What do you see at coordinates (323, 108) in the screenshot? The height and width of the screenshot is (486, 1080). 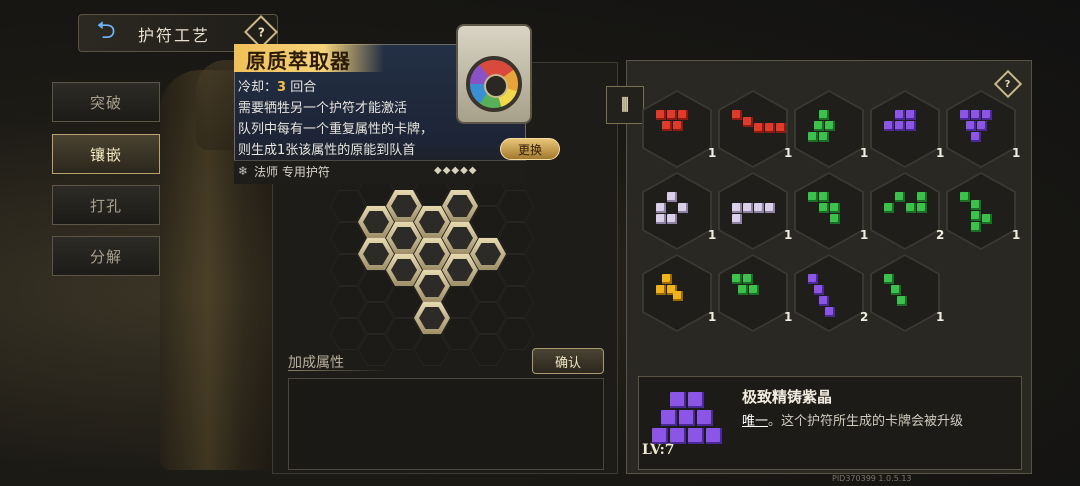 I see `tooltip-line-1: 需要牺牲另一个护符才能激活` at bounding box center [323, 108].